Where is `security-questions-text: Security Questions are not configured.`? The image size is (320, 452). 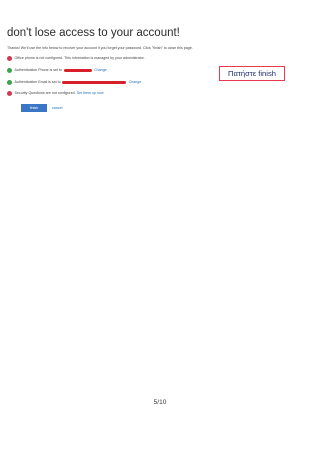 security-questions-text: Security Questions are not configured. is located at coordinates (45, 93).